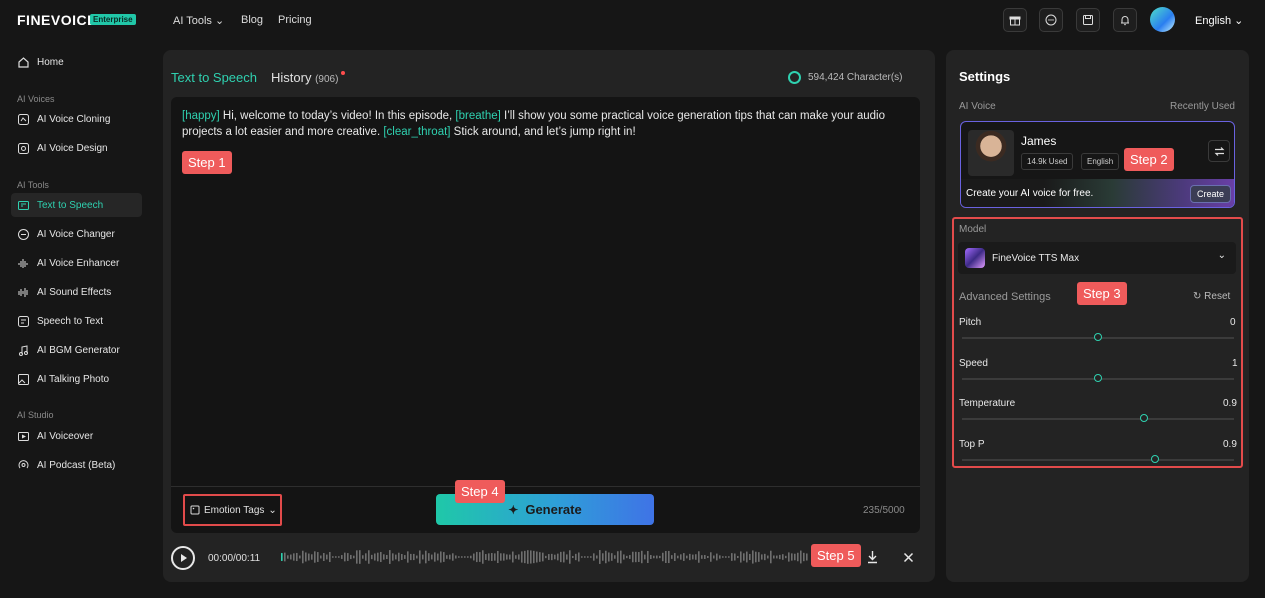 The image size is (1265, 598). I want to click on reset-button: ↻ Reset, so click(1211, 296).